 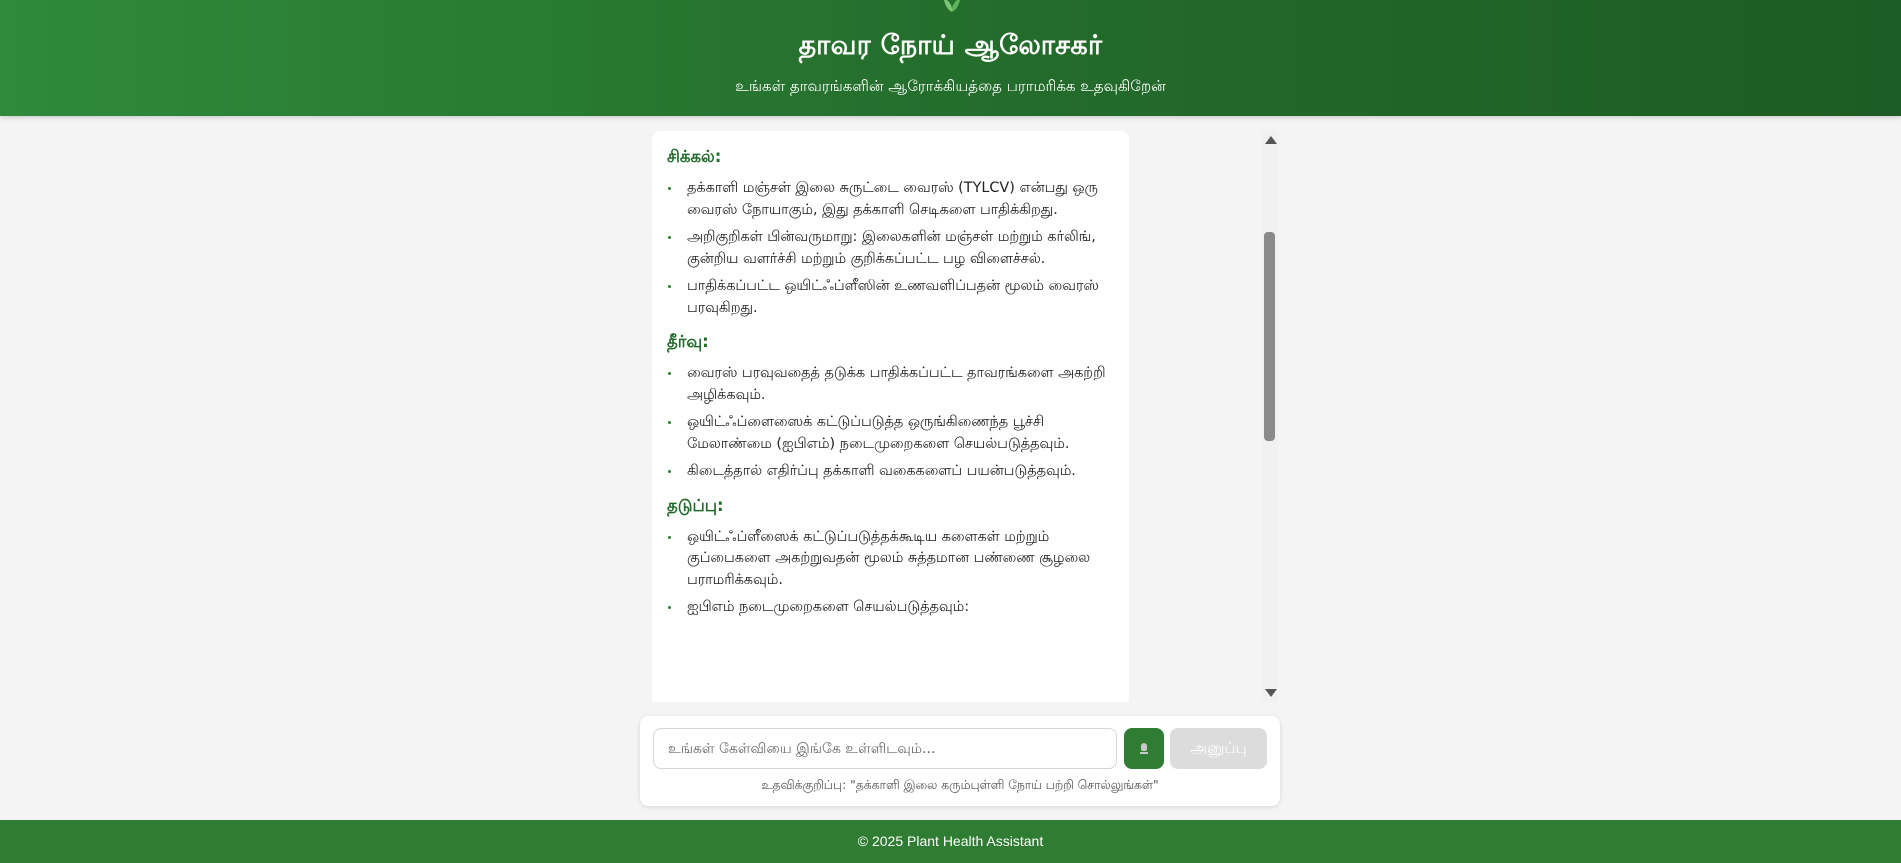 I want to click on app-title: தாவர நோய் ஆலோசகர், so click(x=950, y=45).